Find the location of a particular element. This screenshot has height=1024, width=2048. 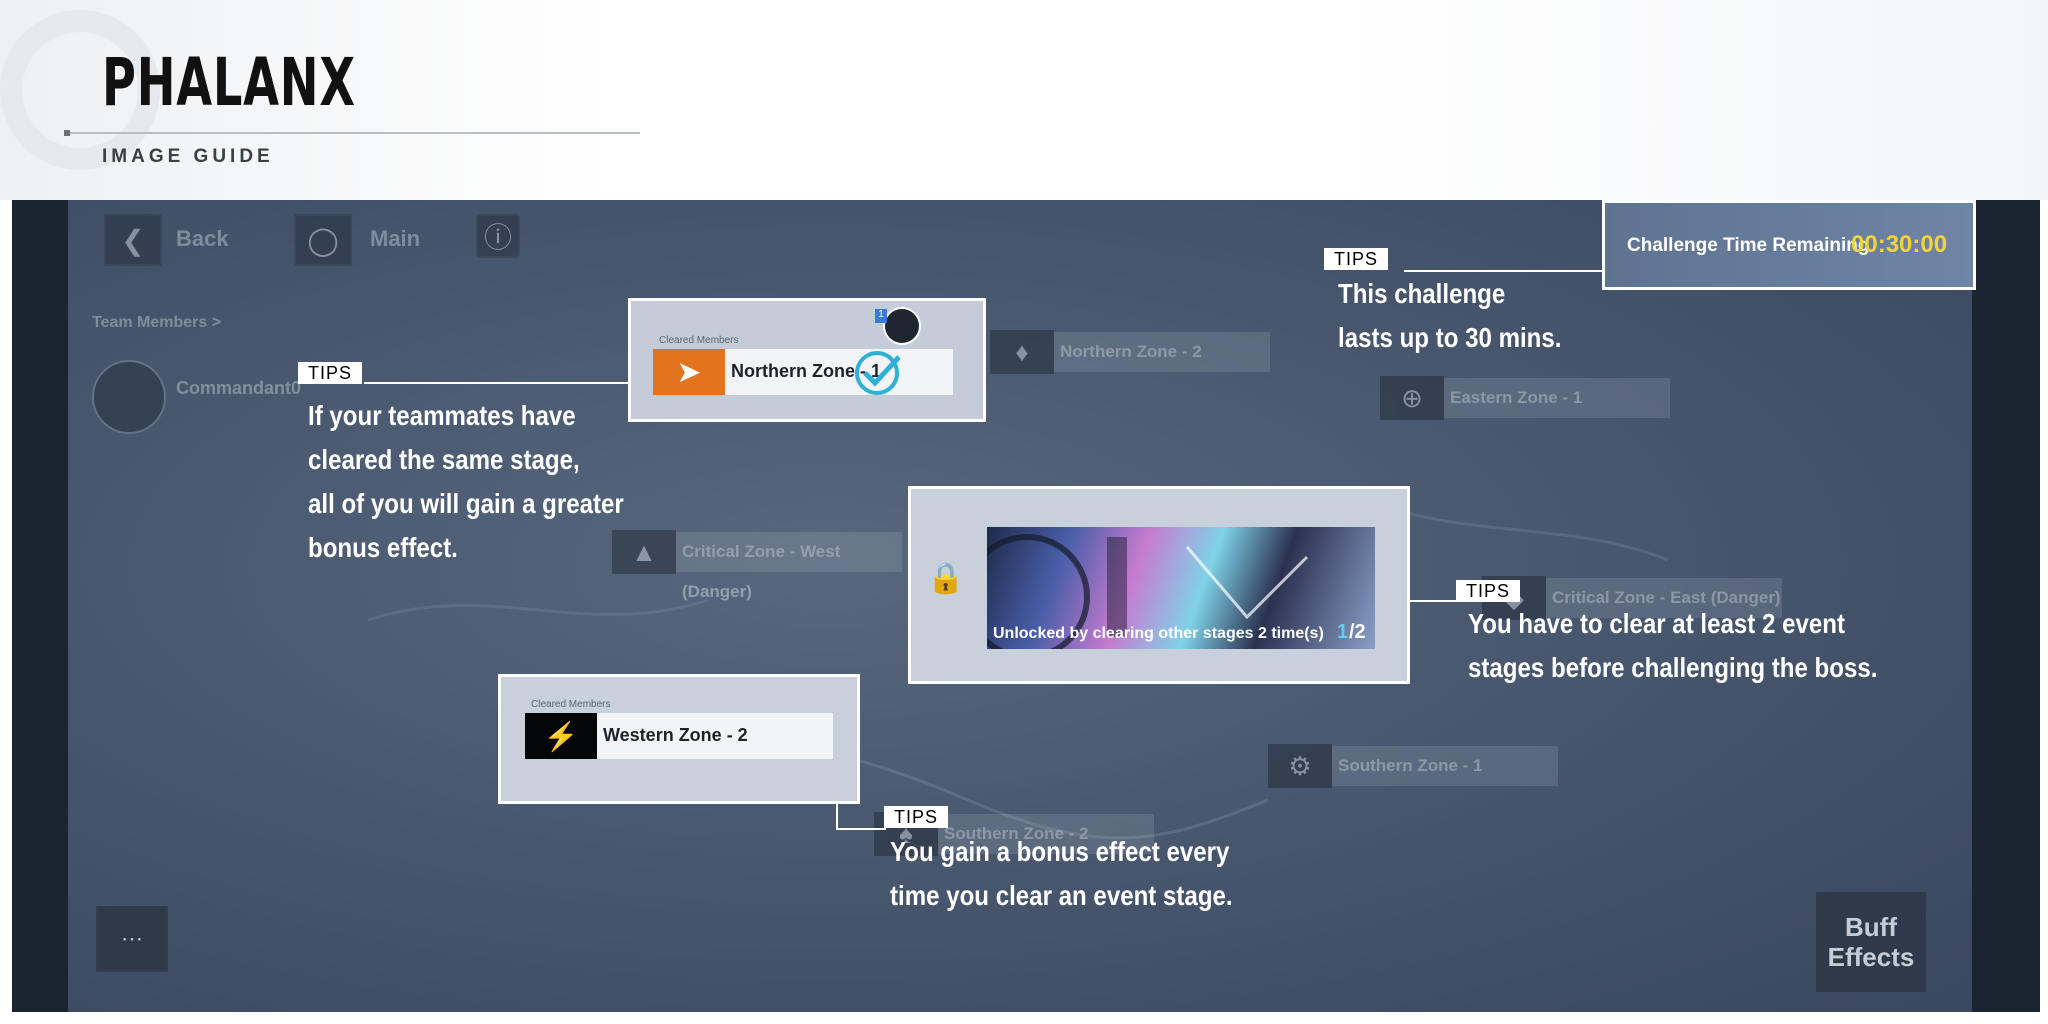

team-members-link: Team Members > is located at coordinates (156, 323).